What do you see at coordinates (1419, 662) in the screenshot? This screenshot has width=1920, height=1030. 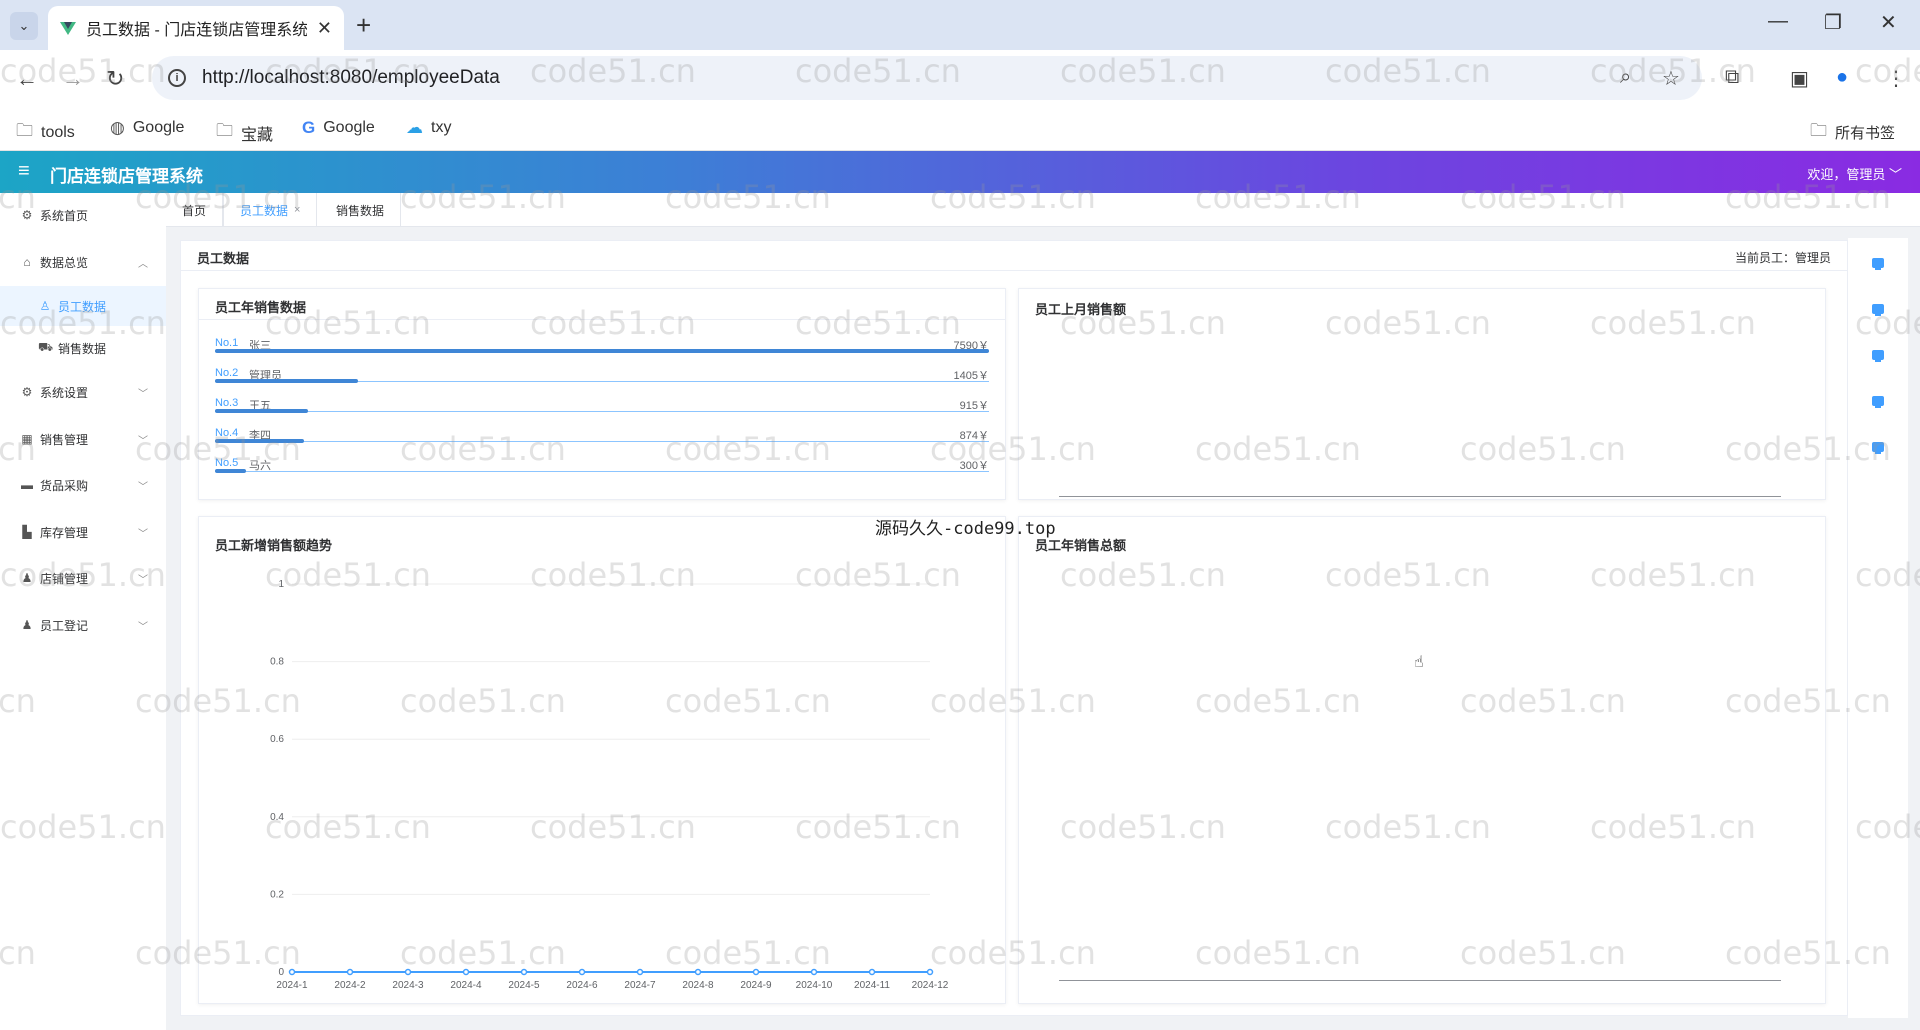 I see `hand-cursor-icon: ☝` at bounding box center [1419, 662].